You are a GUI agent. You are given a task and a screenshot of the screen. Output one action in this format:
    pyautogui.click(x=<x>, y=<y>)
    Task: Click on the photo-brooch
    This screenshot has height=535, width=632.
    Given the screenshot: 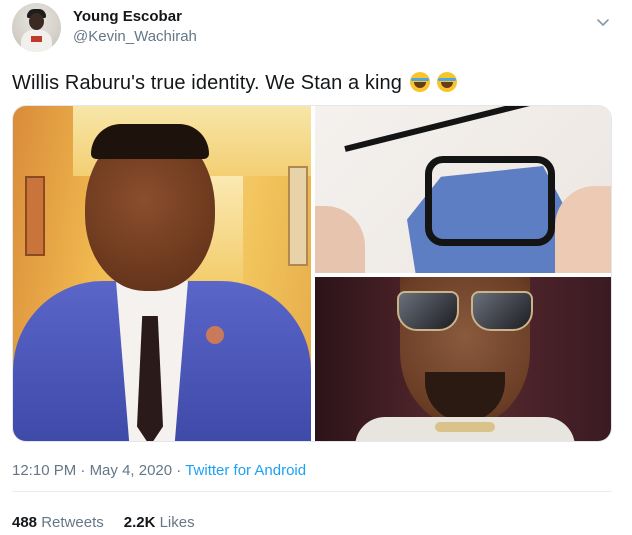 What is the action you would take?
    pyautogui.click(x=215, y=335)
    